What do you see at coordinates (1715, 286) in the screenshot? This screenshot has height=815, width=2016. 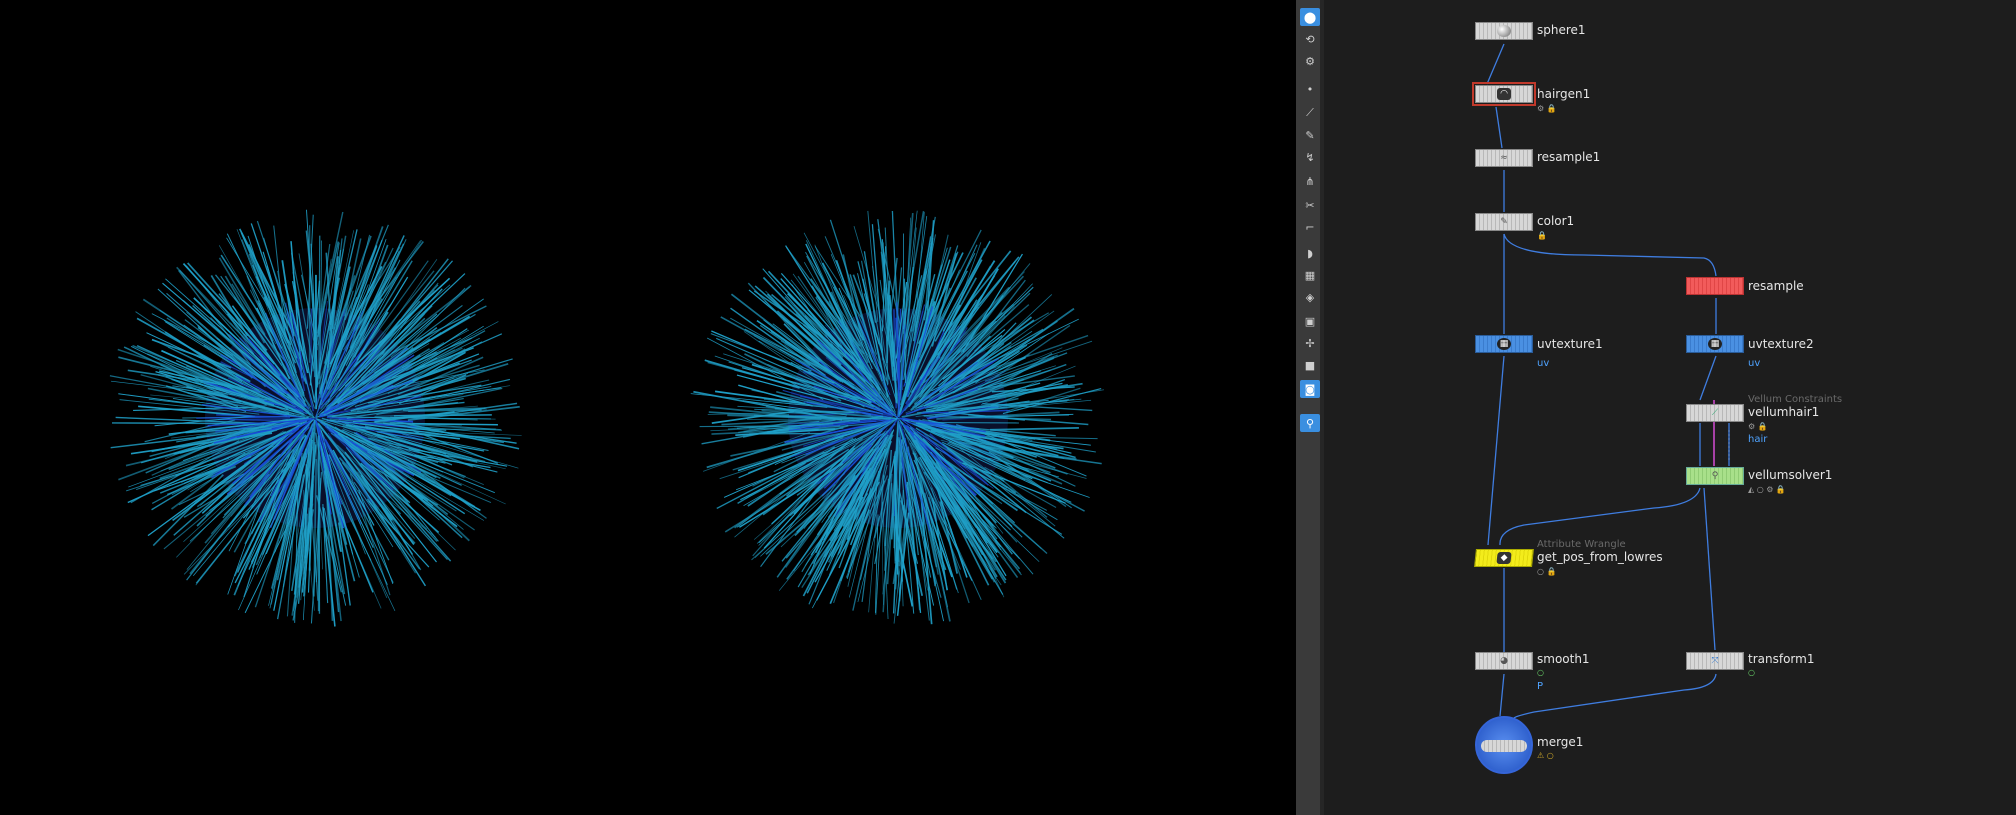 I see `node-resample` at bounding box center [1715, 286].